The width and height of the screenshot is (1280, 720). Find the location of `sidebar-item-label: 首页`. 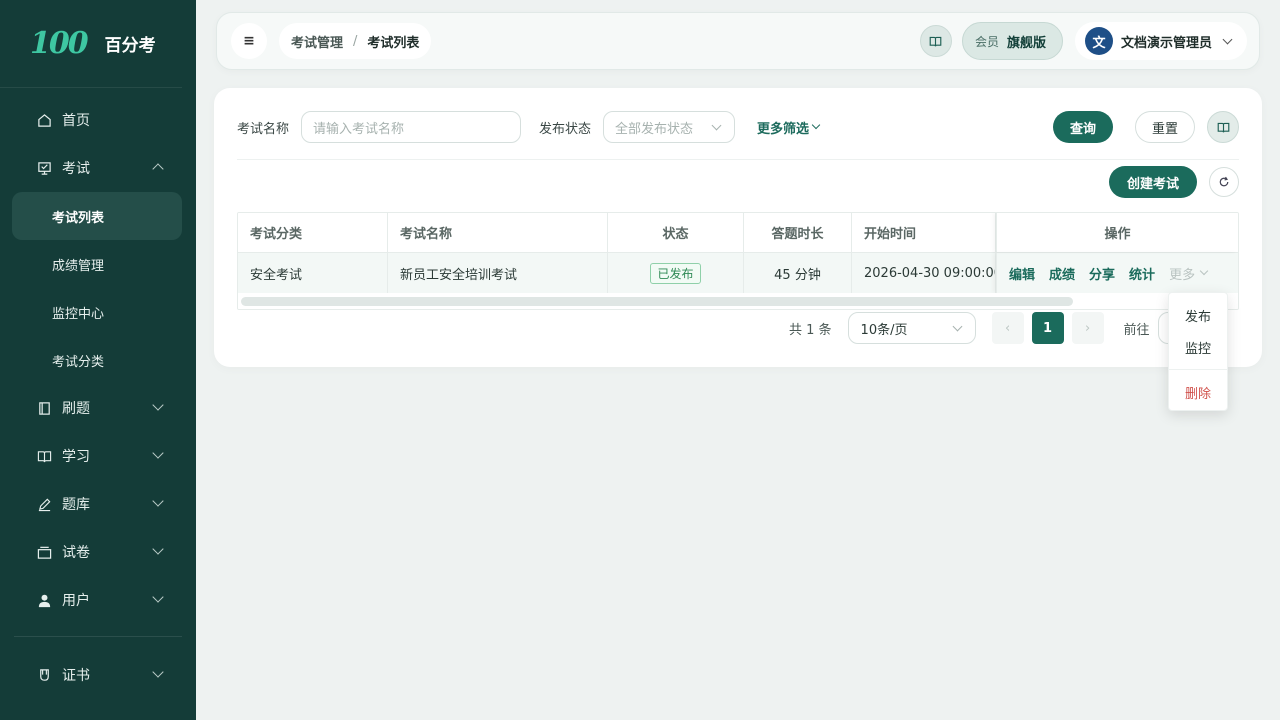

sidebar-item-label: 首页 is located at coordinates (76, 121).